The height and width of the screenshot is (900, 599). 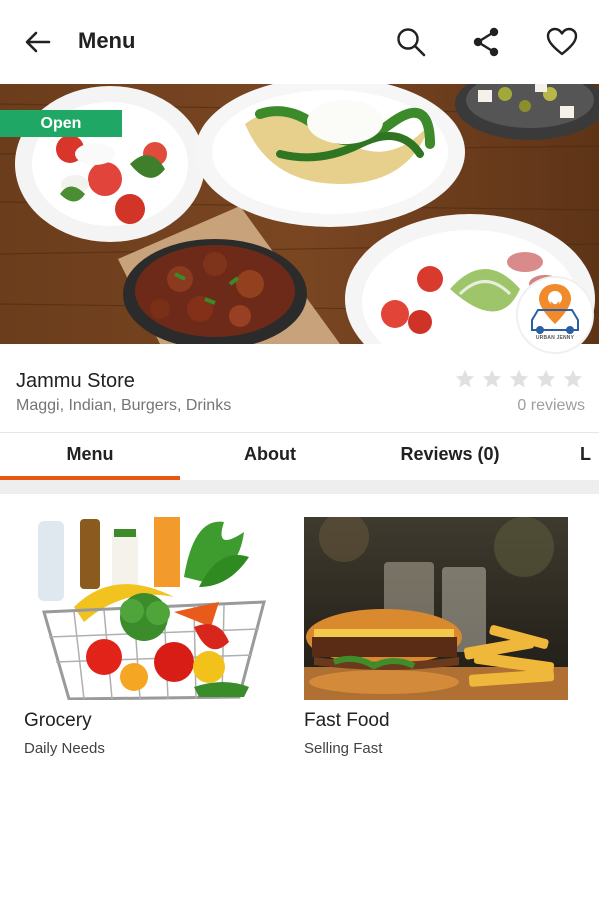 I want to click on category-subtitle: Daily Needs, so click(x=64, y=748).